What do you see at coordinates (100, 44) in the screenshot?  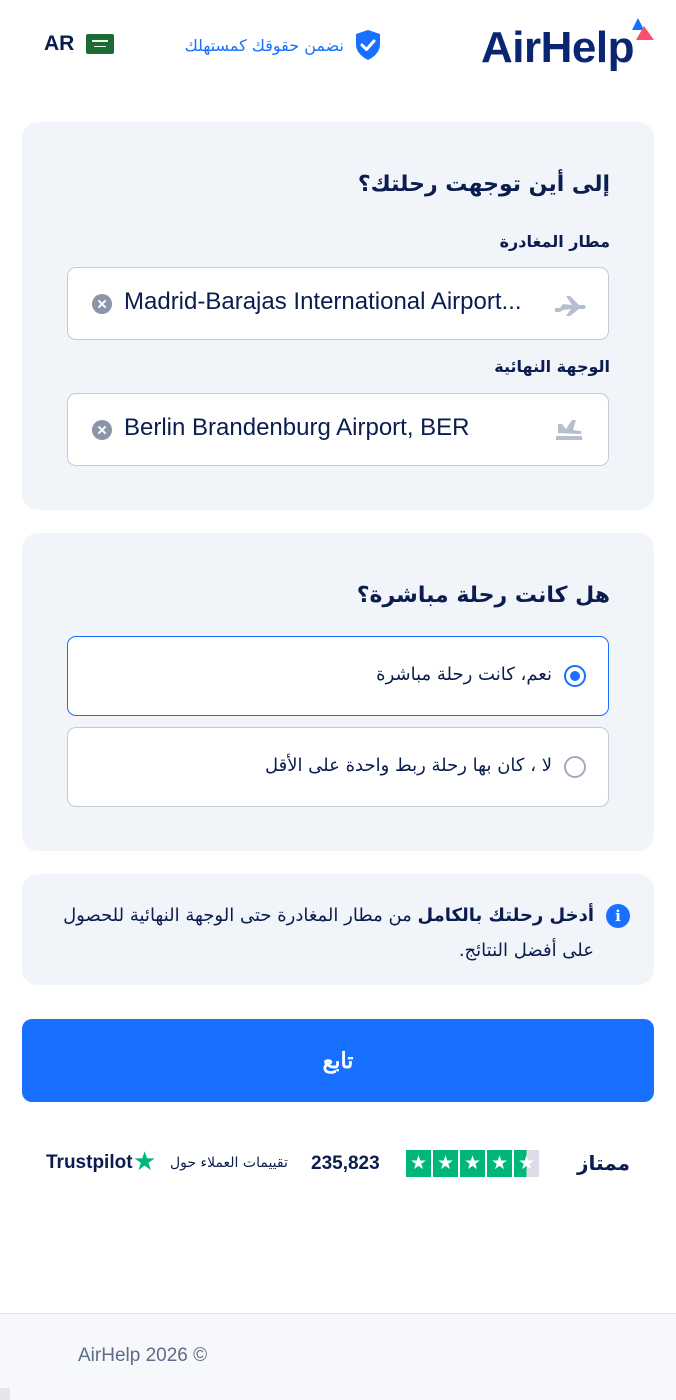 I see `saudi-flag-icon` at bounding box center [100, 44].